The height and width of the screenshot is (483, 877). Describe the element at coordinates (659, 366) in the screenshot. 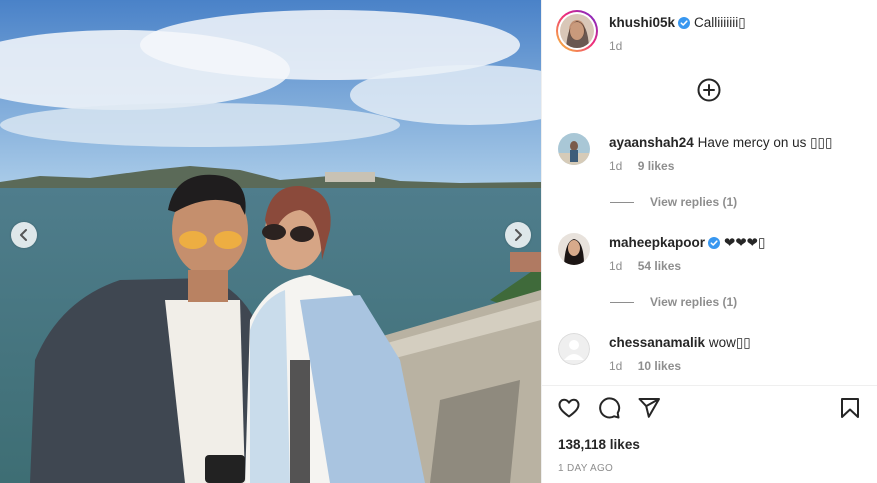

I see `comment-likes: 10 likes` at that location.